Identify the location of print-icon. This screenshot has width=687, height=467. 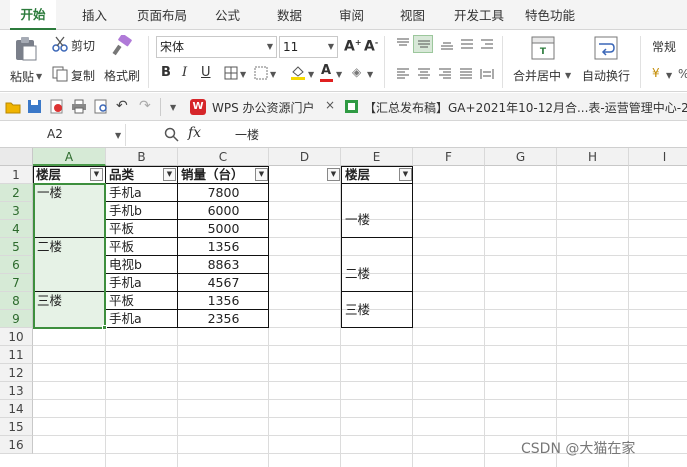
(79, 106).